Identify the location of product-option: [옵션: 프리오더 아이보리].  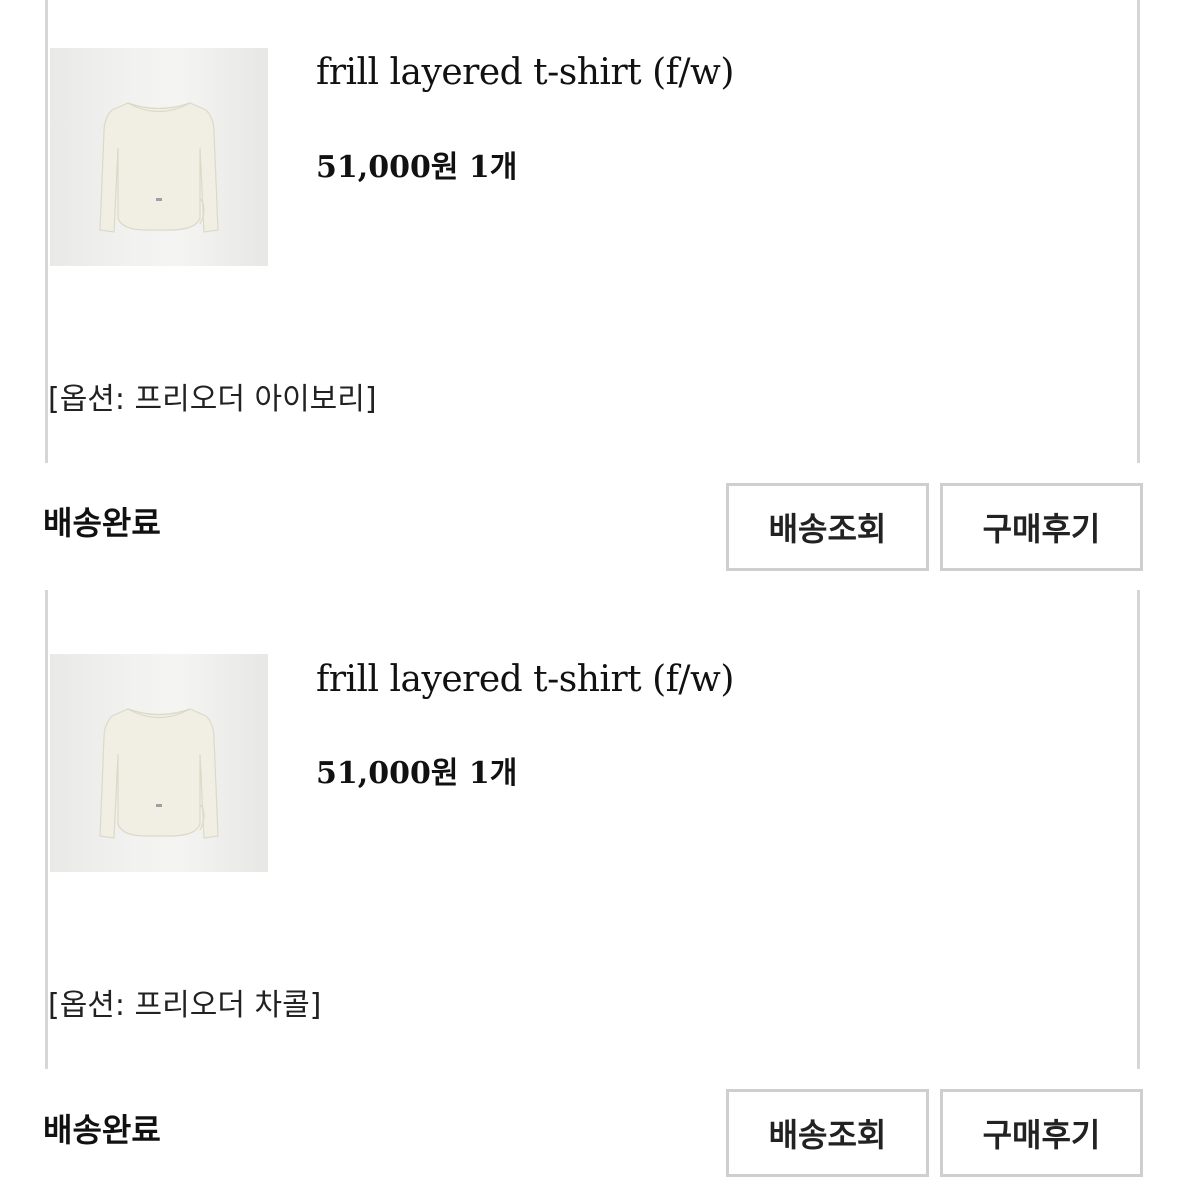
(212, 399).